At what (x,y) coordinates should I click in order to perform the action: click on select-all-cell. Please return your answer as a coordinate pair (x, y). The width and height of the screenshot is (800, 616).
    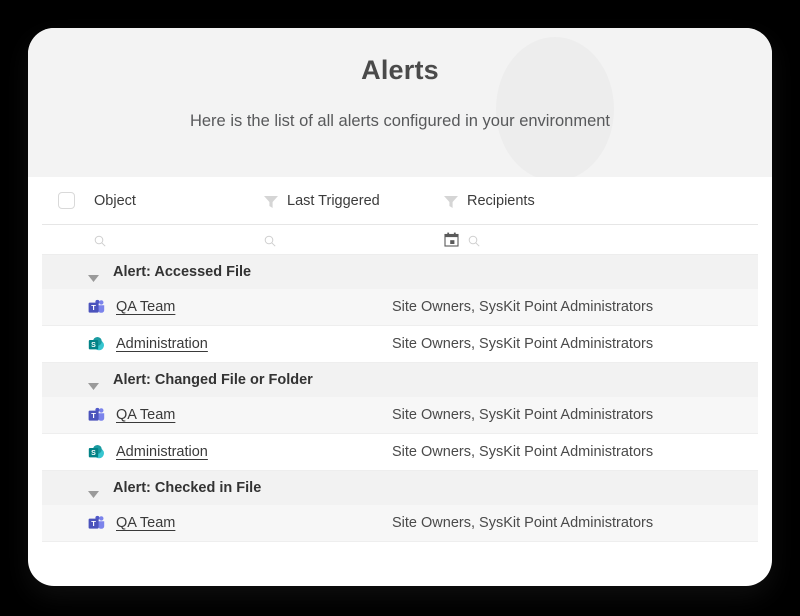
    Looking at the image, I should click on (76, 200).